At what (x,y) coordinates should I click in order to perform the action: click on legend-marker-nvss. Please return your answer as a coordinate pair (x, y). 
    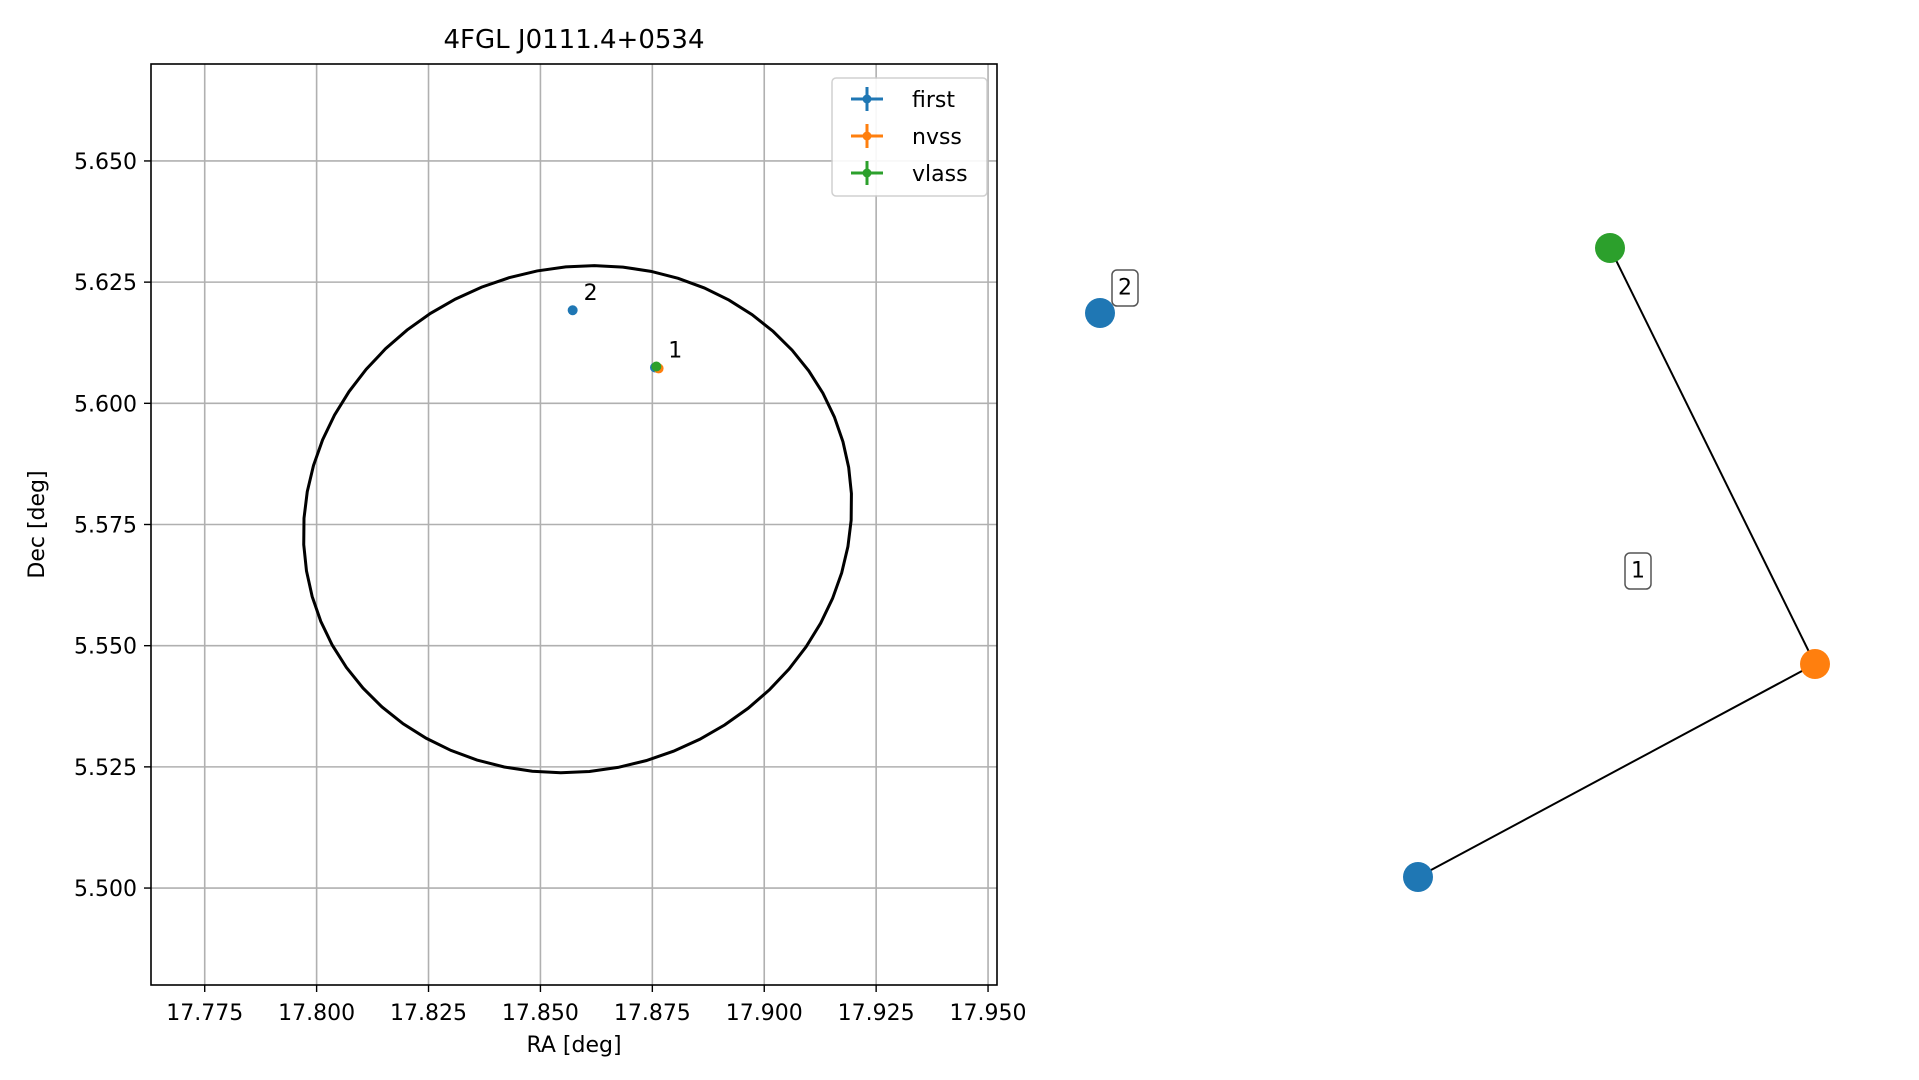
    Looking at the image, I should click on (867, 136).